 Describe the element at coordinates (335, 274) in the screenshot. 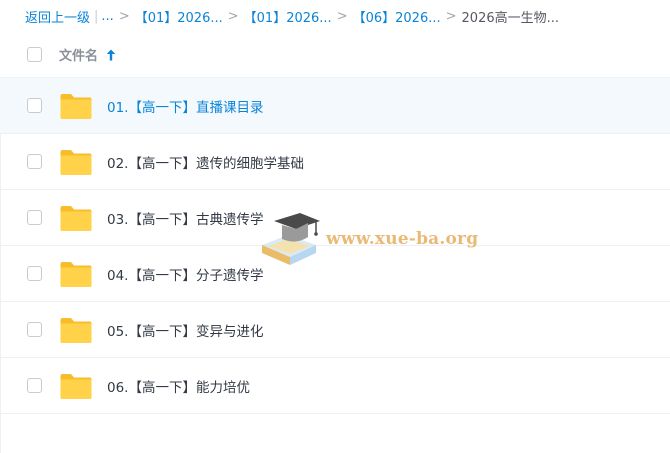

I see `file-row: 04.【高一下】分子遗传学` at that location.